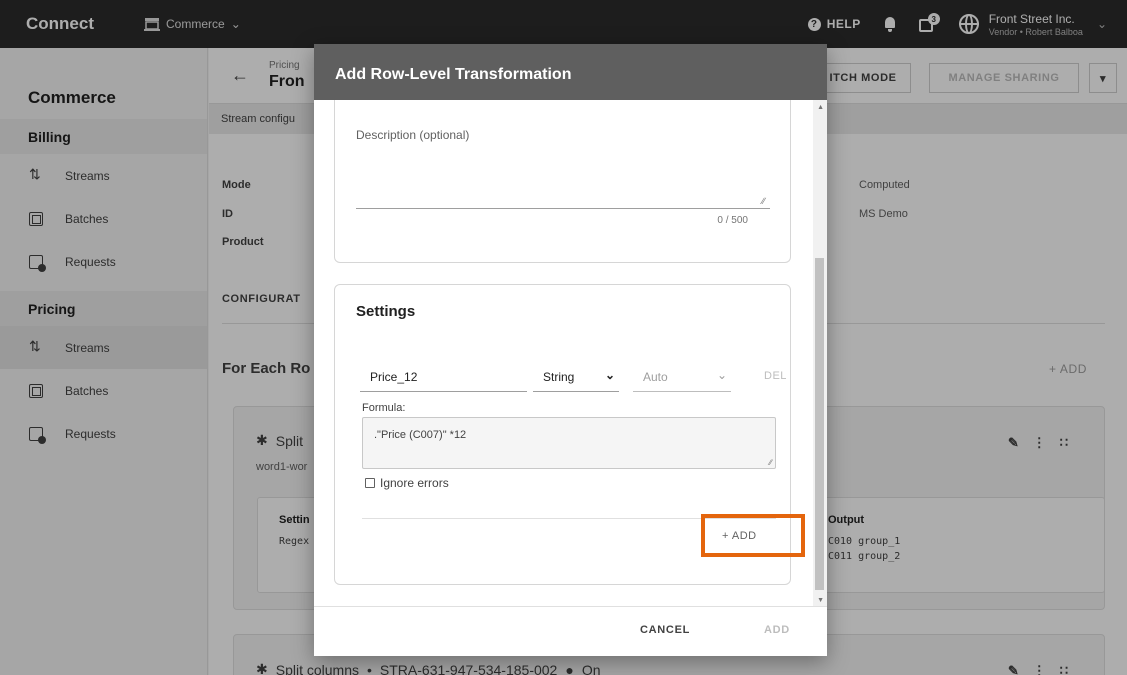 The height and width of the screenshot is (675, 1127). What do you see at coordinates (820, 107) in the screenshot?
I see `scroll-up-icon: ▲` at bounding box center [820, 107].